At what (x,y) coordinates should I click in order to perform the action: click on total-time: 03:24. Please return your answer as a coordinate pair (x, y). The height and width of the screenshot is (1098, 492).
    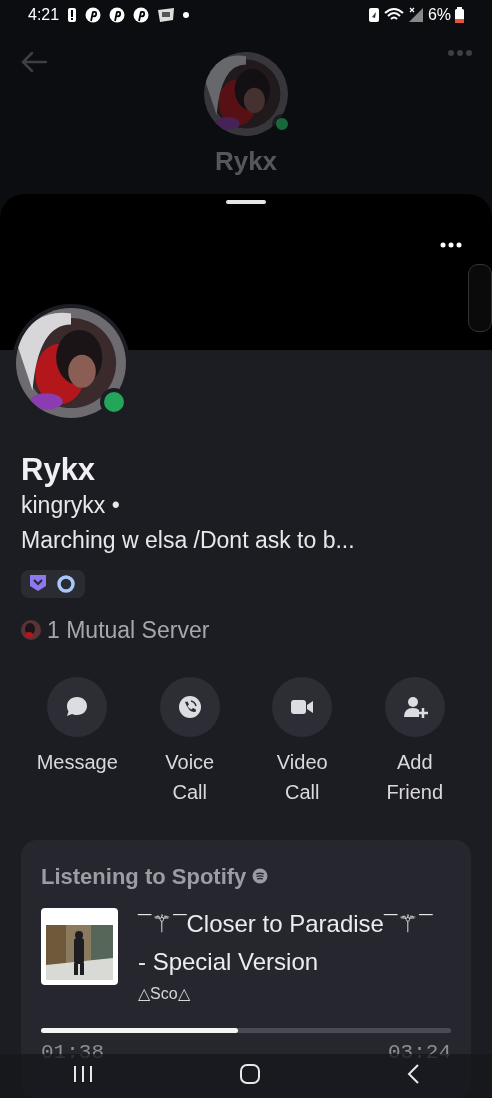
    Looking at the image, I should click on (419, 1052).